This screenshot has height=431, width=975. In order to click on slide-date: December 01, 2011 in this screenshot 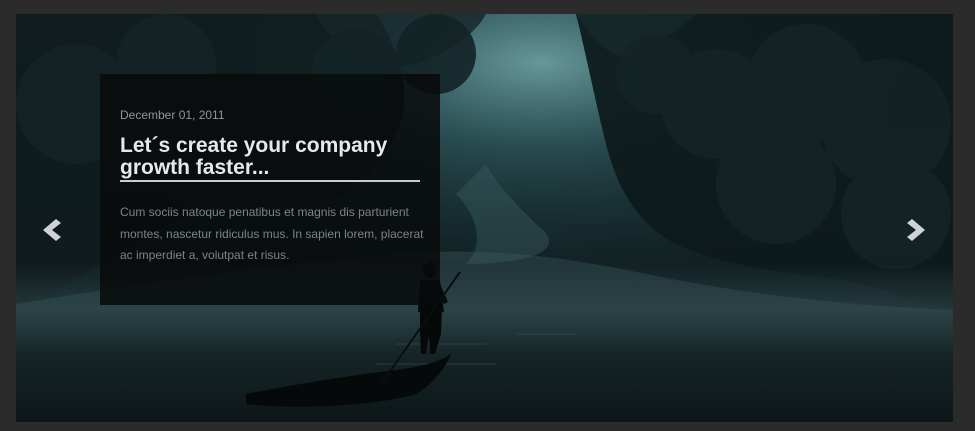, I will do `click(172, 115)`.